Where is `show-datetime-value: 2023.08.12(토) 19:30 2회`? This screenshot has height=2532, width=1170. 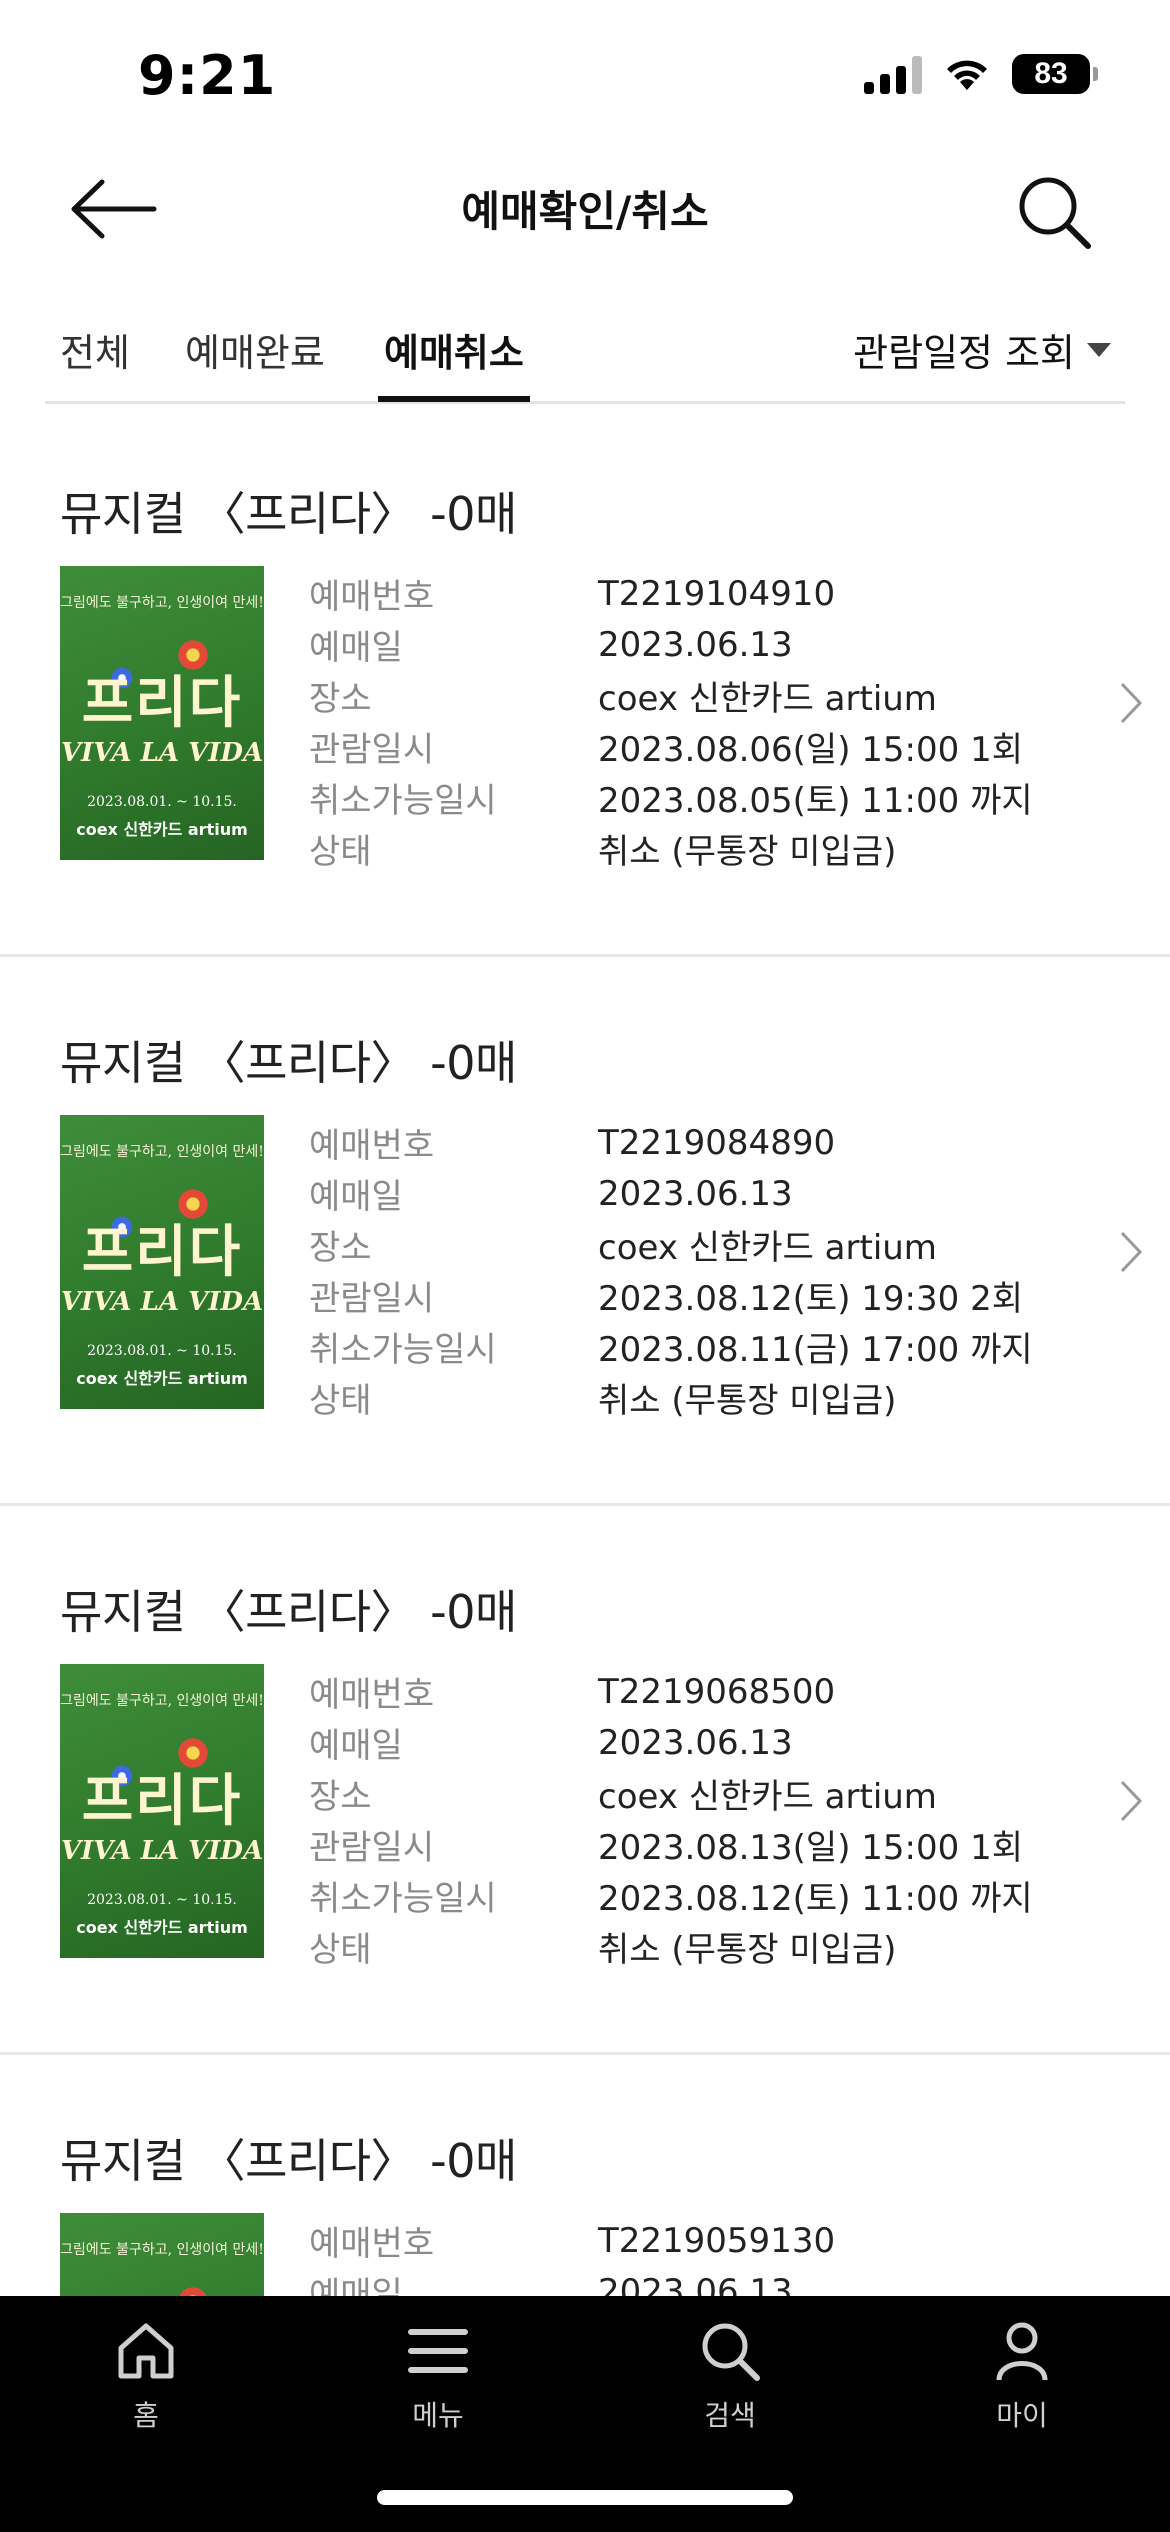 show-datetime-value: 2023.08.12(토) 19:30 2회 is located at coordinates (810, 1299).